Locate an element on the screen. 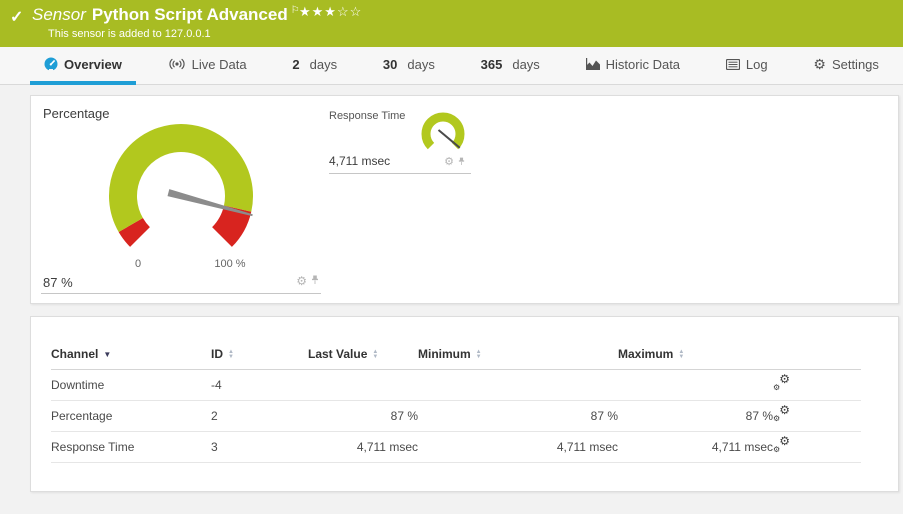 This screenshot has height=514, width=903. cell-channel: Response Time is located at coordinates (131, 447).